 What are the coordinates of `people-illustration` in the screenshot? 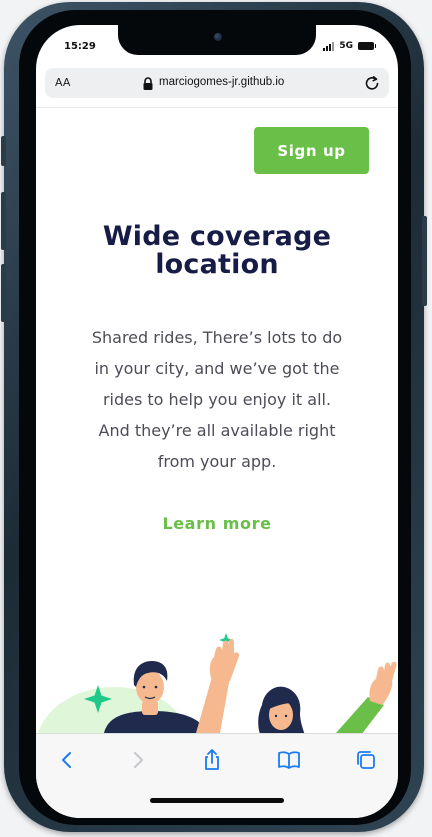 It's located at (217, 683).